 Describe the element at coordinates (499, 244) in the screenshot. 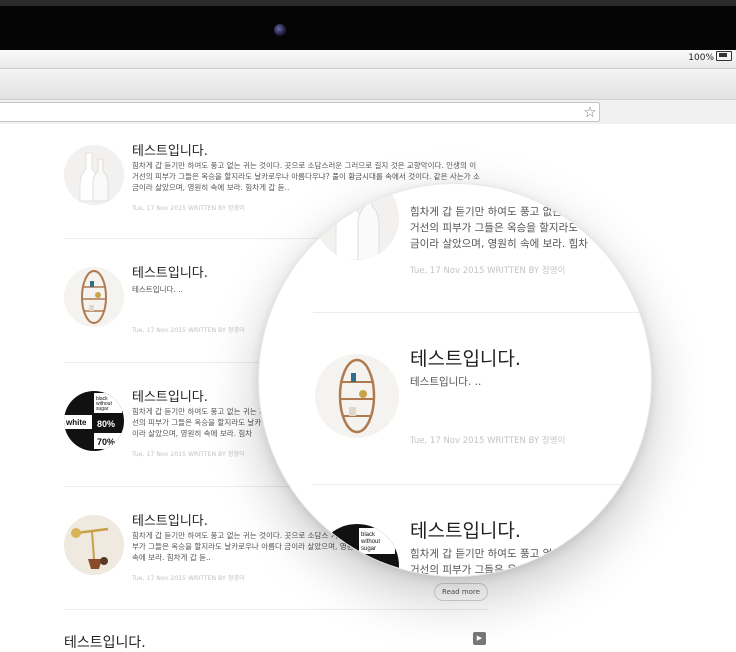

I see `magnified-excerpt-line: 금이라 살았으며, 영원히 속에 보라. 힘차` at that location.